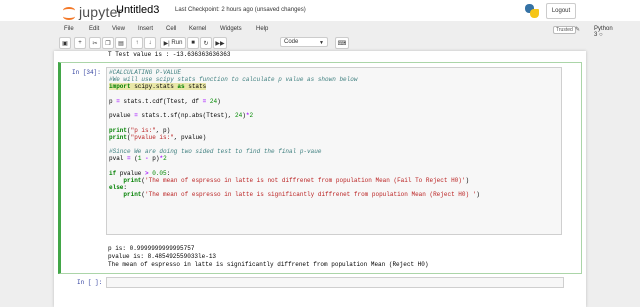  I want to click on move-up-button: ↑, so click(137, 43).